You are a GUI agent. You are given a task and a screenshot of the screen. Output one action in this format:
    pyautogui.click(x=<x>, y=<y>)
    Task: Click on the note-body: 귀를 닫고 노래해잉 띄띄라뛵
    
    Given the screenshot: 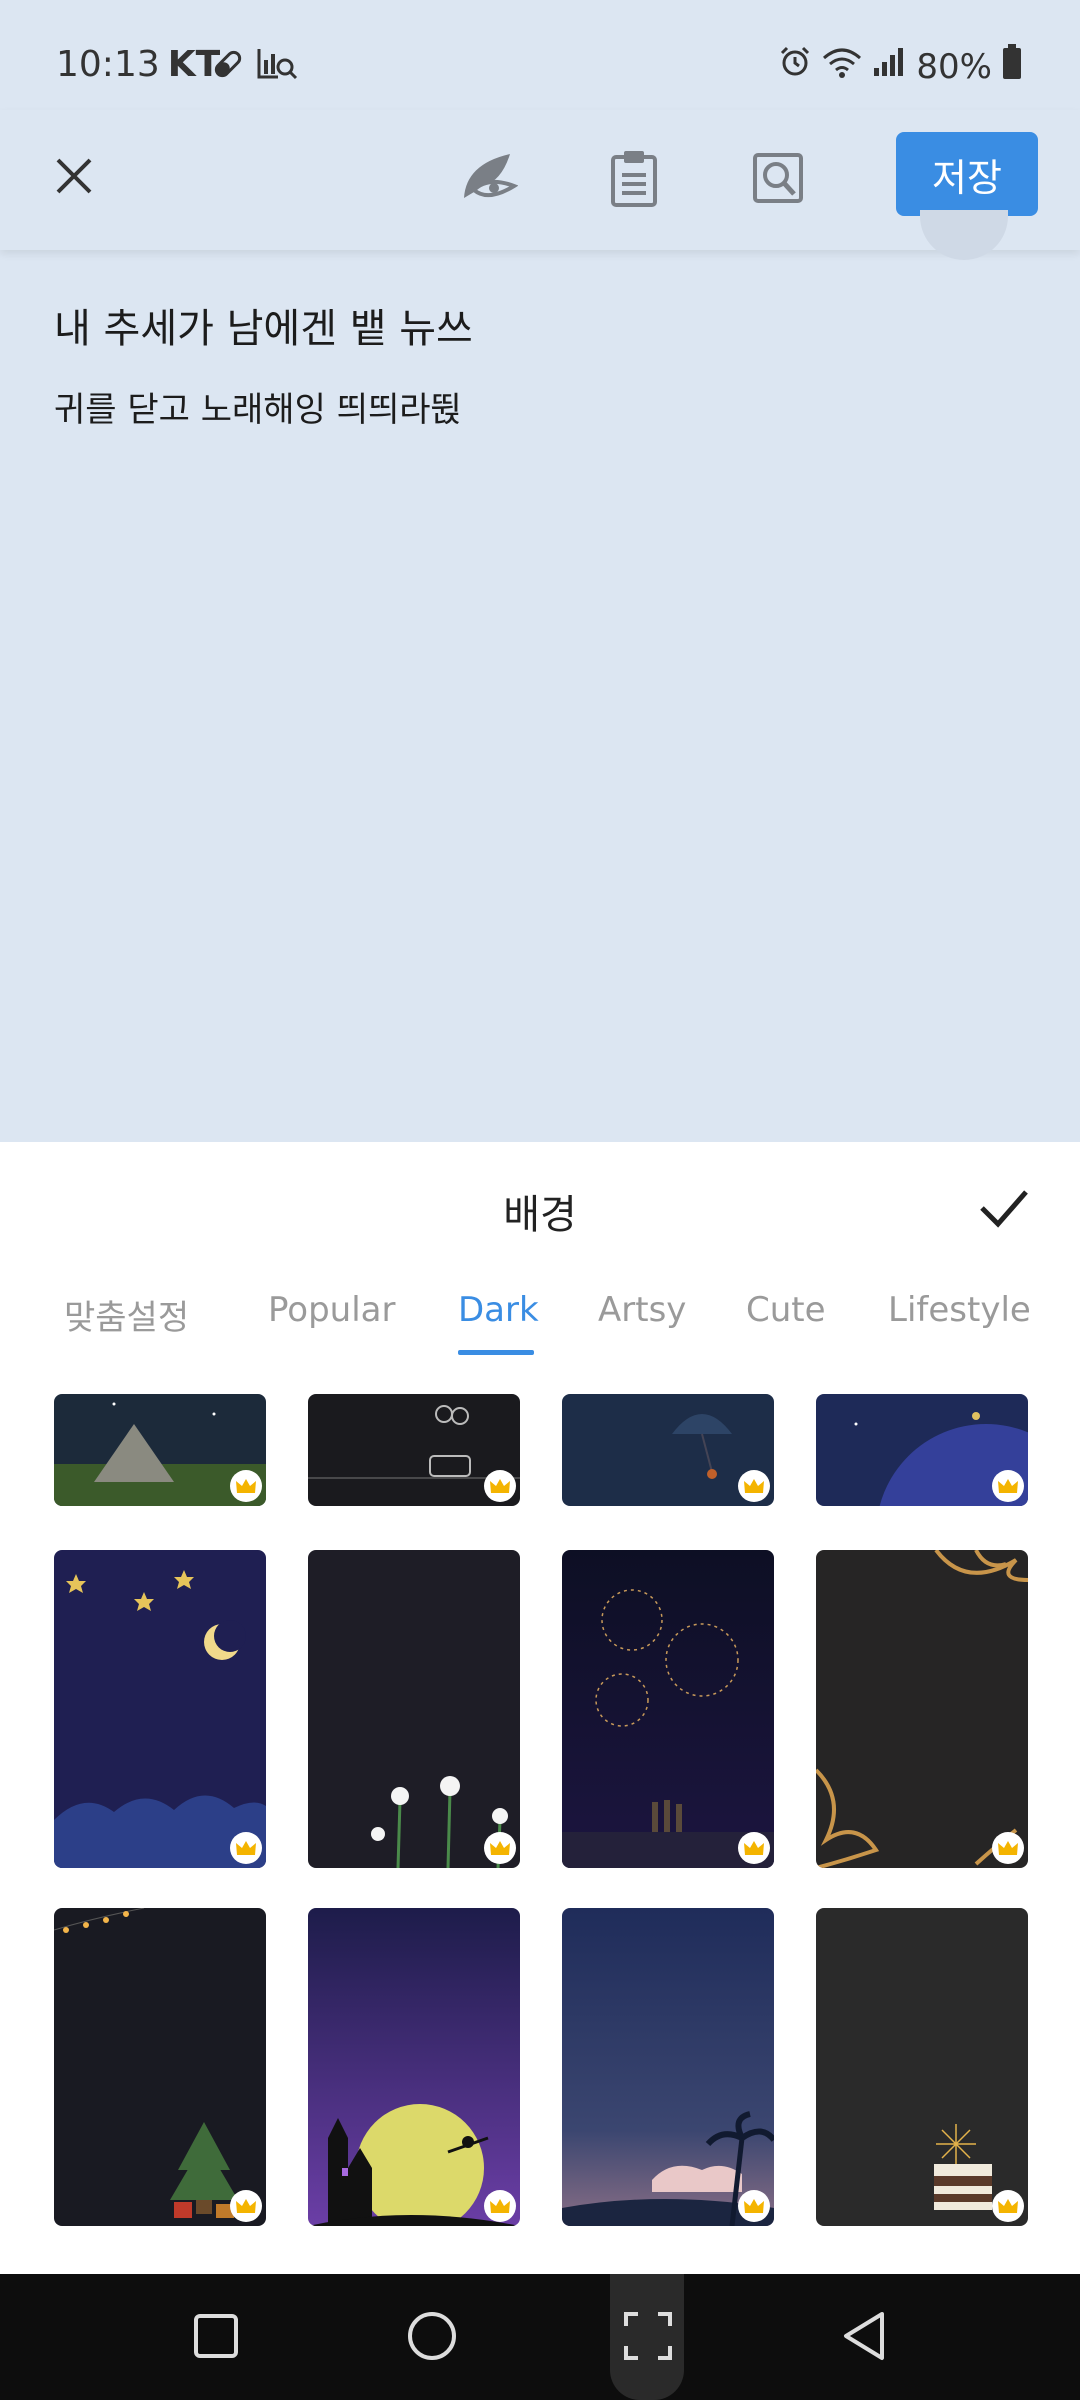 What is the action you would take?
    pyautogui.click(x=258, y=406)
    